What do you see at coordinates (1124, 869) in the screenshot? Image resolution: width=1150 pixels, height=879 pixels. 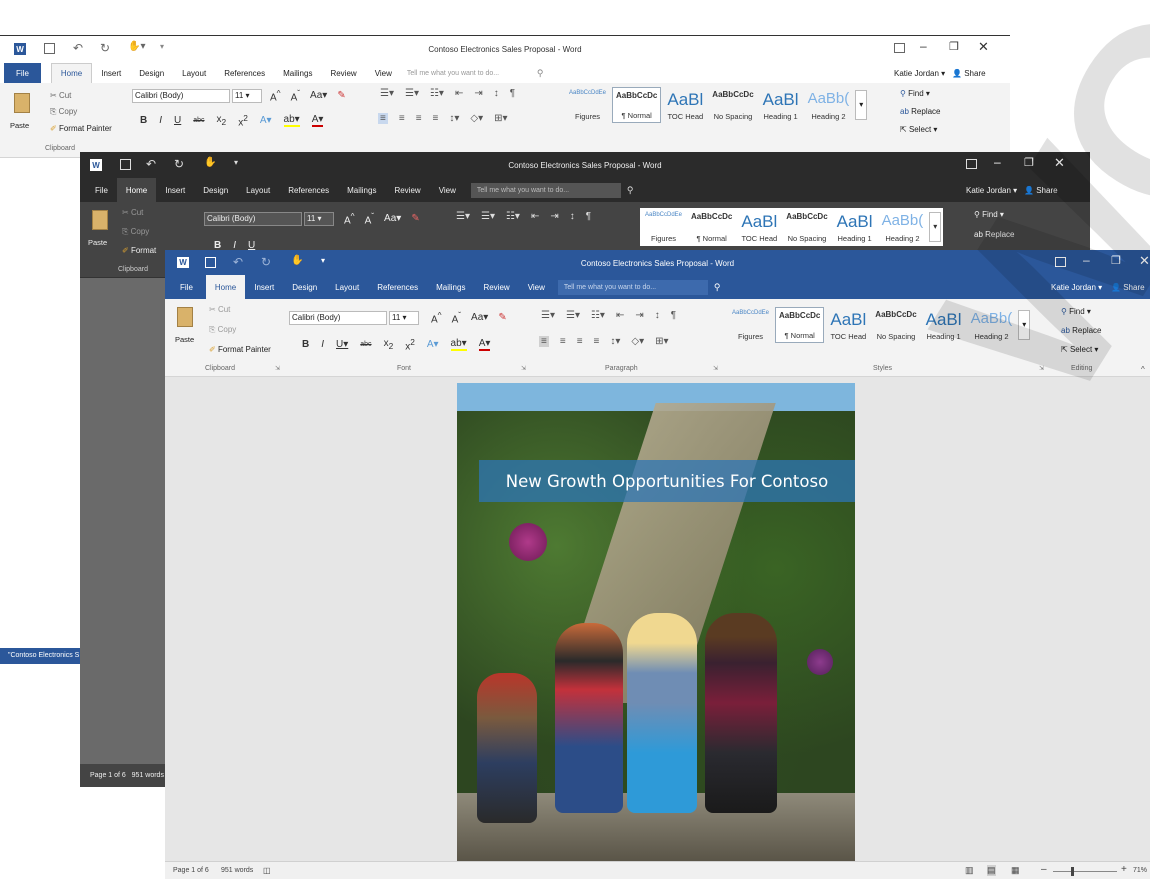 I see `zoom-in-icon: +` at bounding box center [1124, 869].